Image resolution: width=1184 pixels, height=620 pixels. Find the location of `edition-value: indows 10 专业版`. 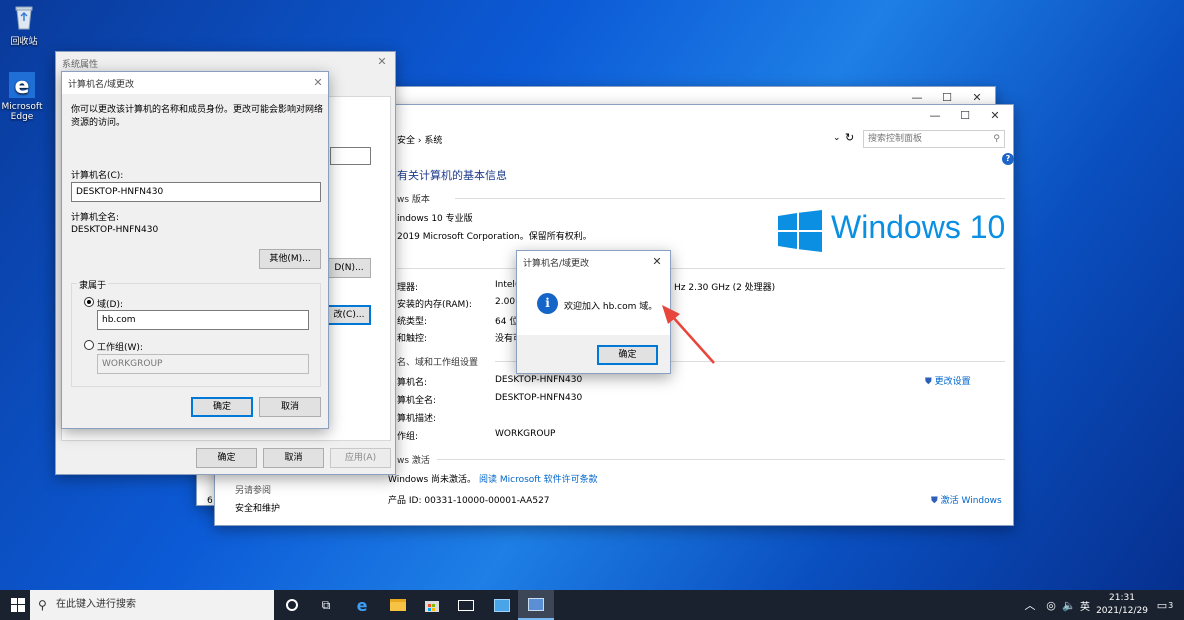

edition-value: indows 10 专业版 is located at coordinates (435, 219).